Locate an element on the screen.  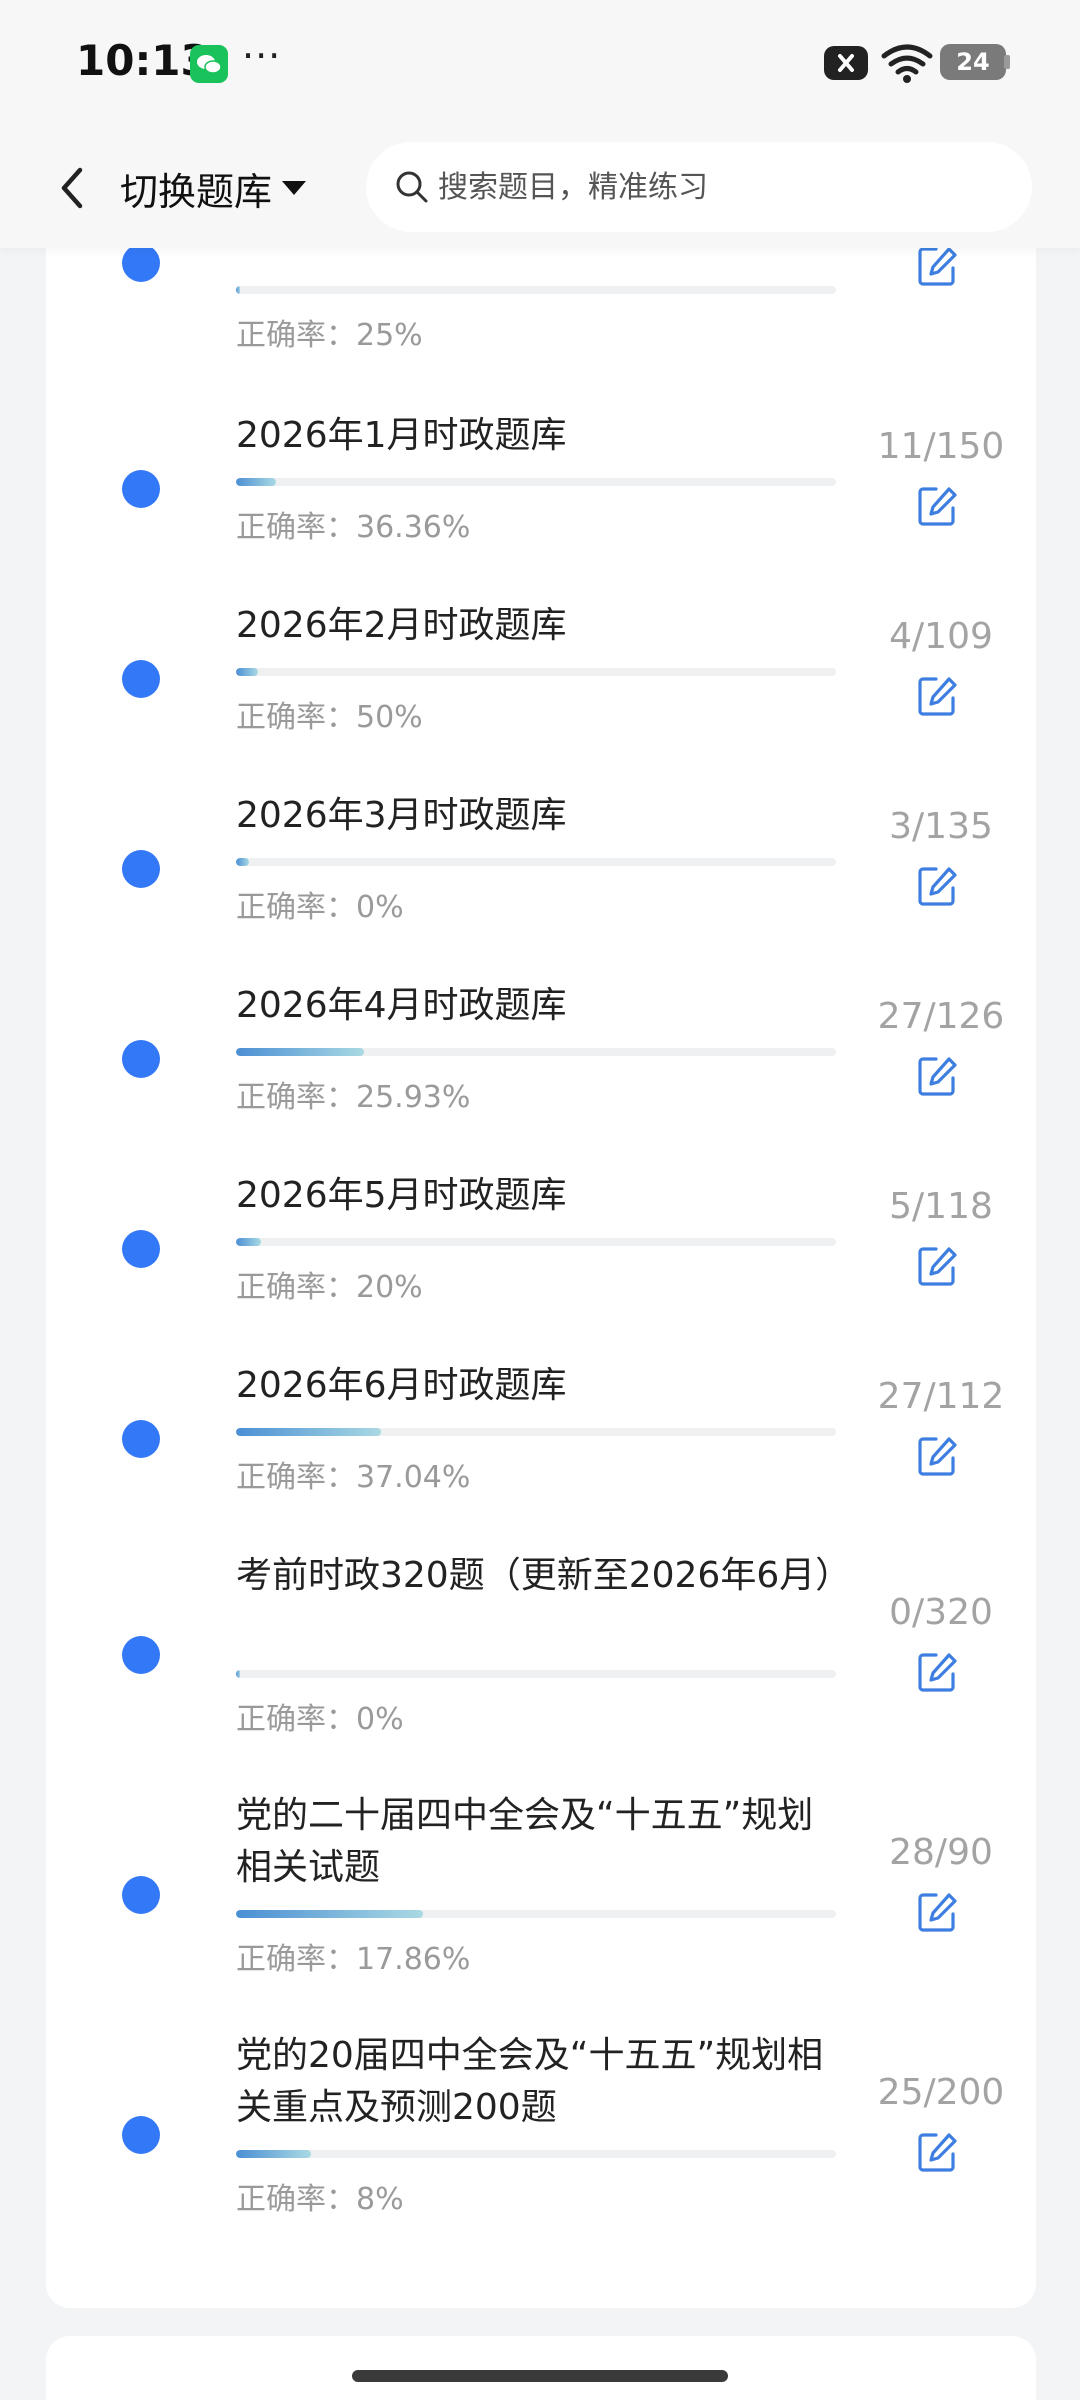
progress-count: 25/200 is located at coordinates (941, 2092).